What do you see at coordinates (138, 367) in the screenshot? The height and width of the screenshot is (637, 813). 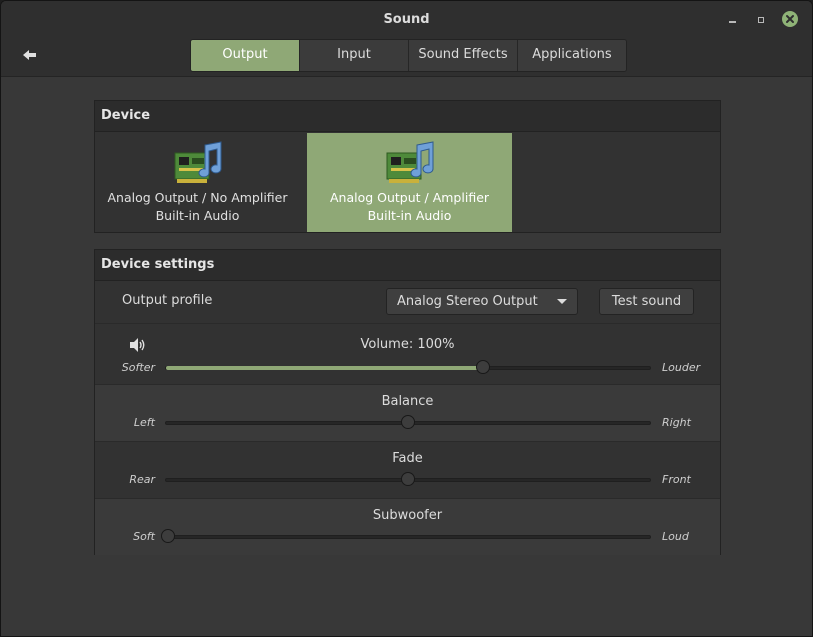 I see `volume-min-label: Softer` at bounding box center [138, 367].